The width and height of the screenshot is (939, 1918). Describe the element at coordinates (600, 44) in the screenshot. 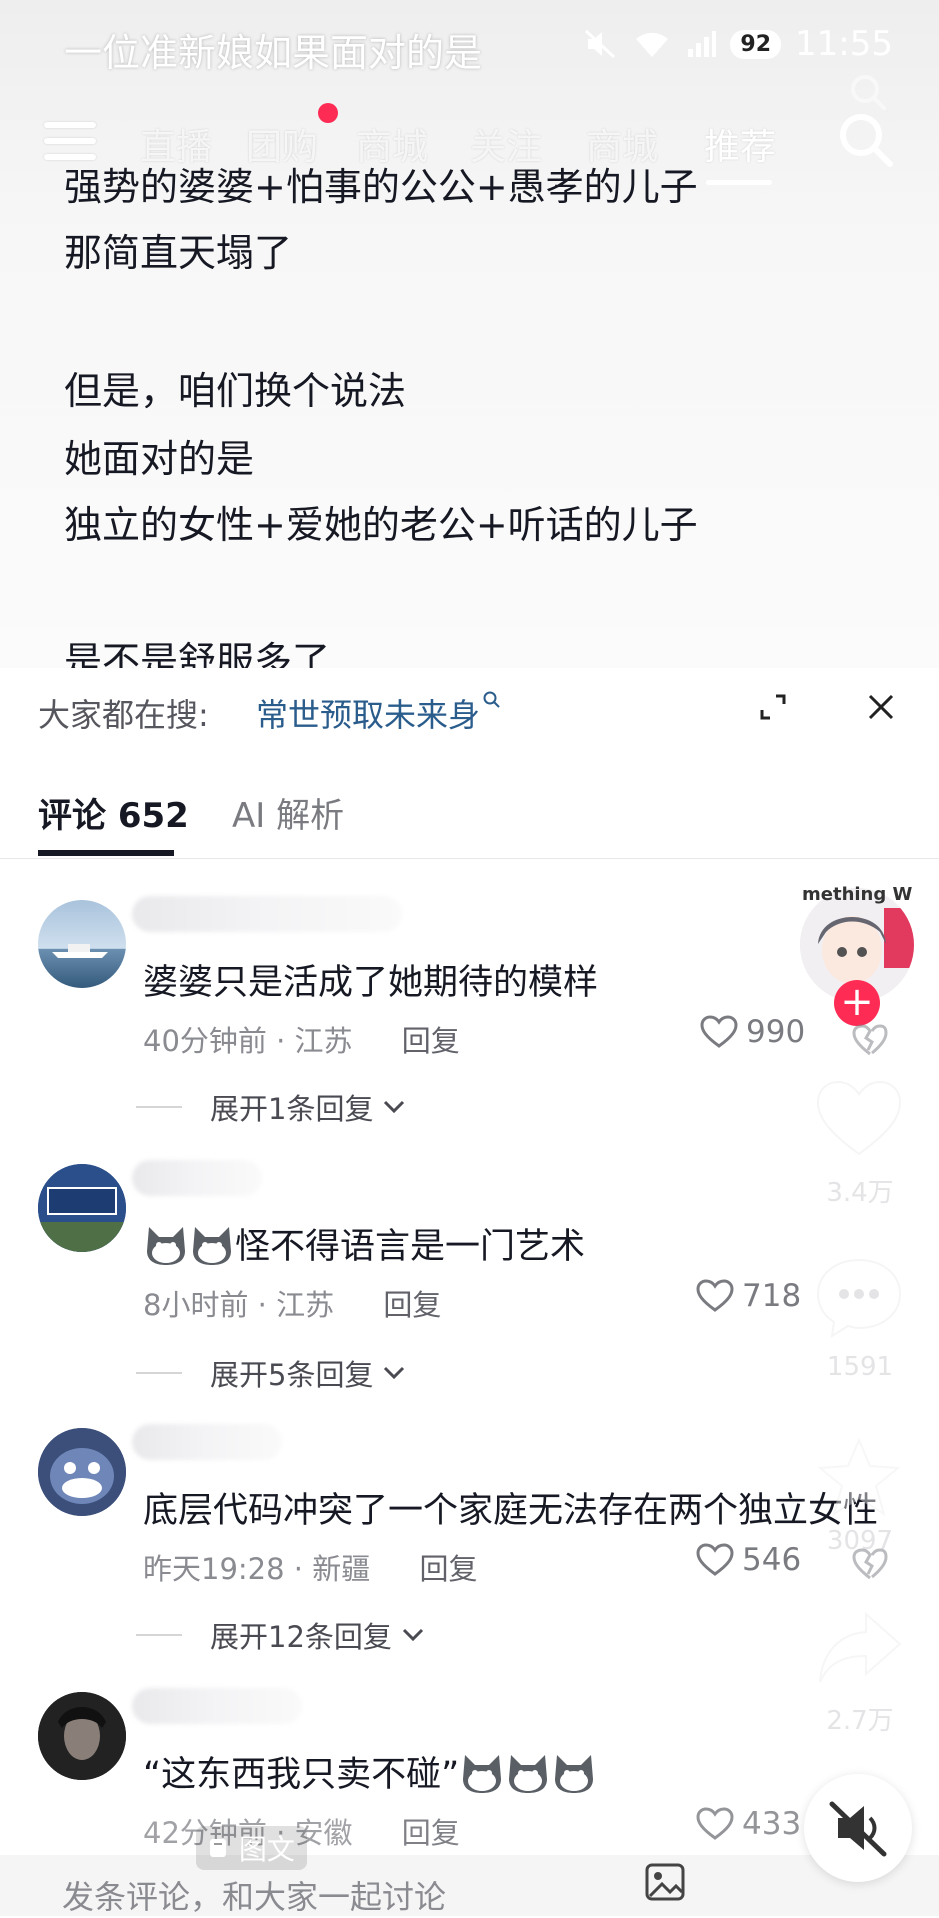

I see `mute-status-icon` at that location.